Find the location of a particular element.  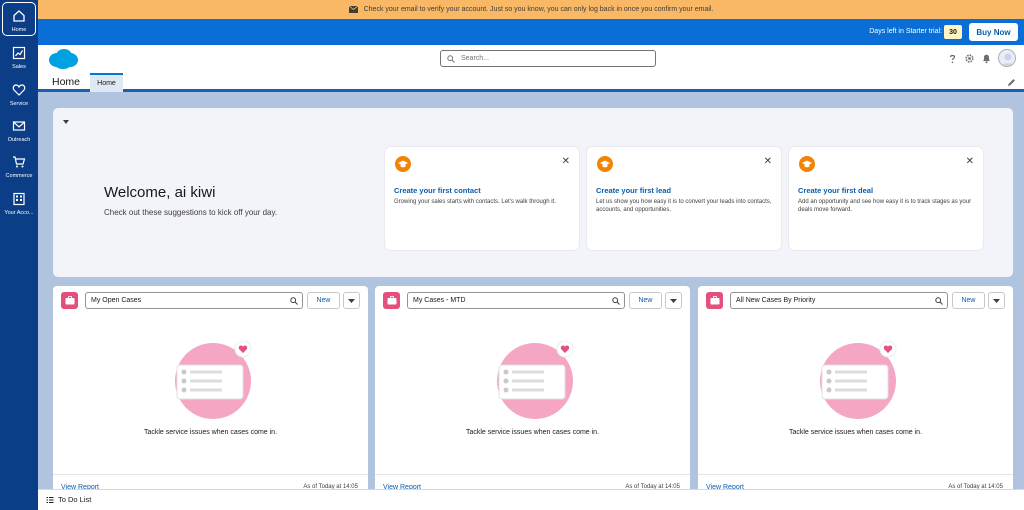

rail-item-outreach: Outreach is located at coordinates (19, 131).